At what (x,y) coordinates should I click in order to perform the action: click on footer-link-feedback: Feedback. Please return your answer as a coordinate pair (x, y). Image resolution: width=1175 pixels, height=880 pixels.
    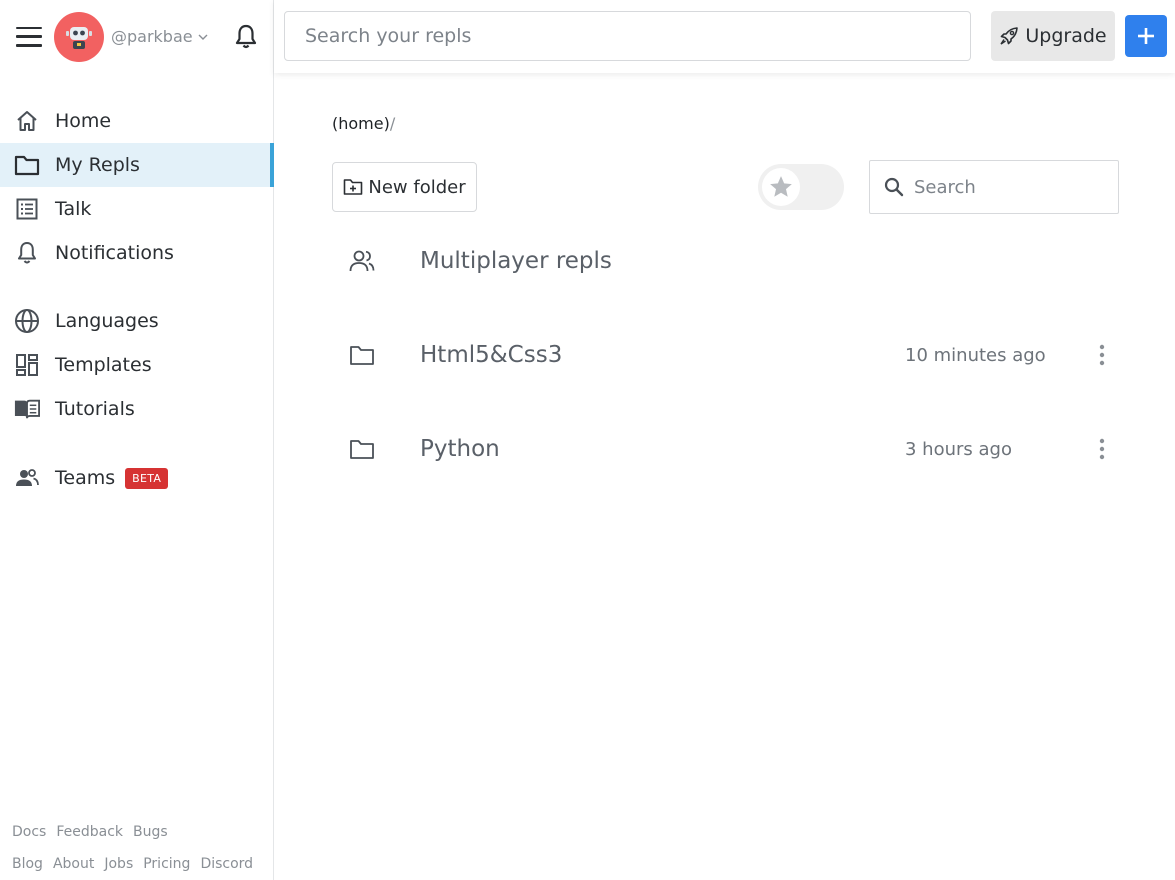
    Looking at the image, I should click on (89, 832).